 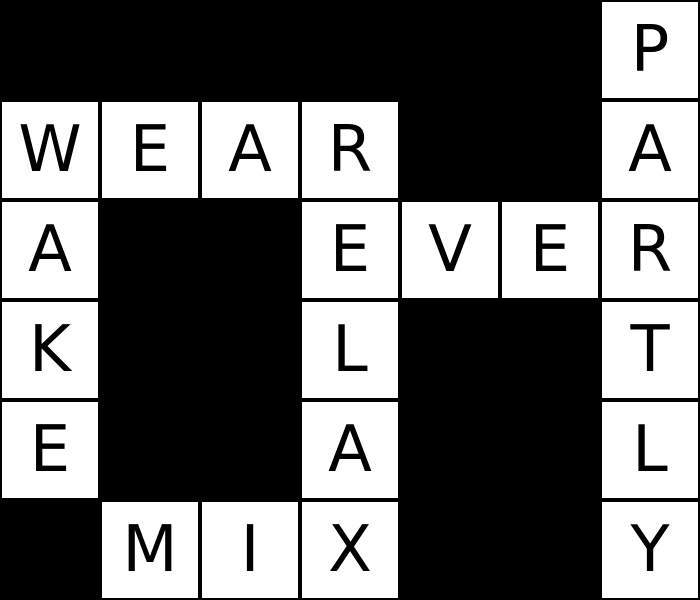 What do you see at coordinates (50, 350) in the screenshot?
I see `letter-cell-r3-c0: K` at bounding box center [50, 350].